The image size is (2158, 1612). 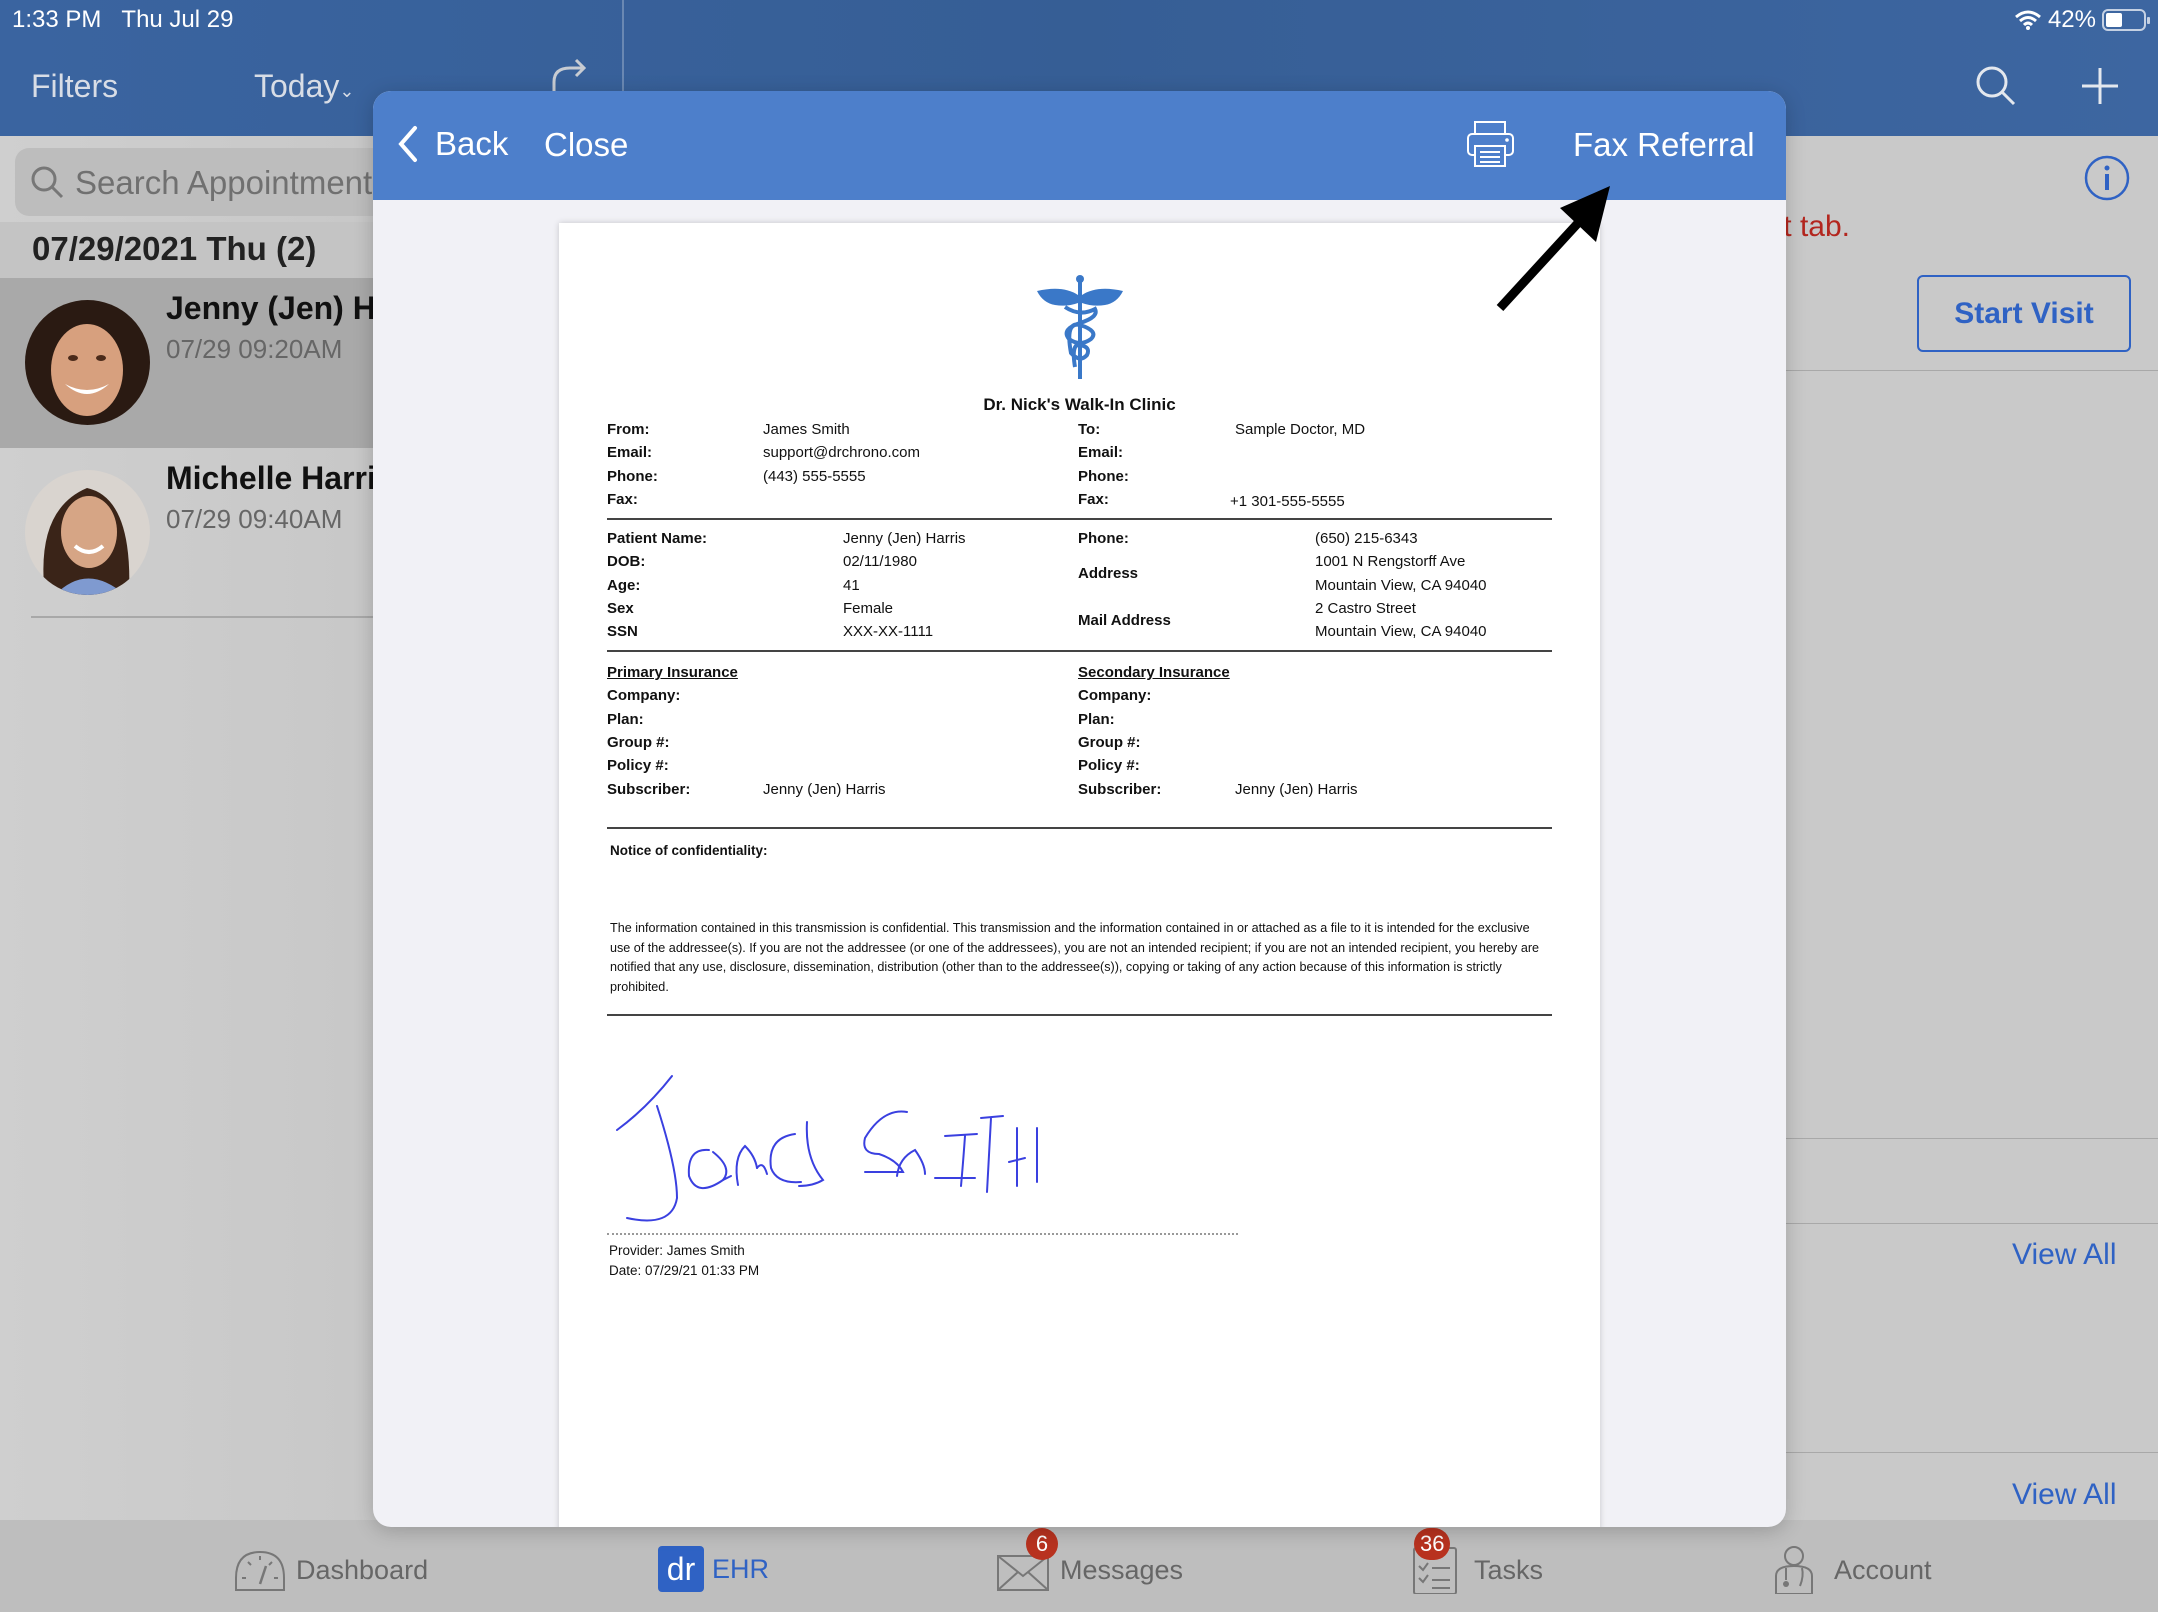 What do you see at coordinates (2126, 20) in the screenshot?
I see `battery-icon` at bounding box center [2126, 20].